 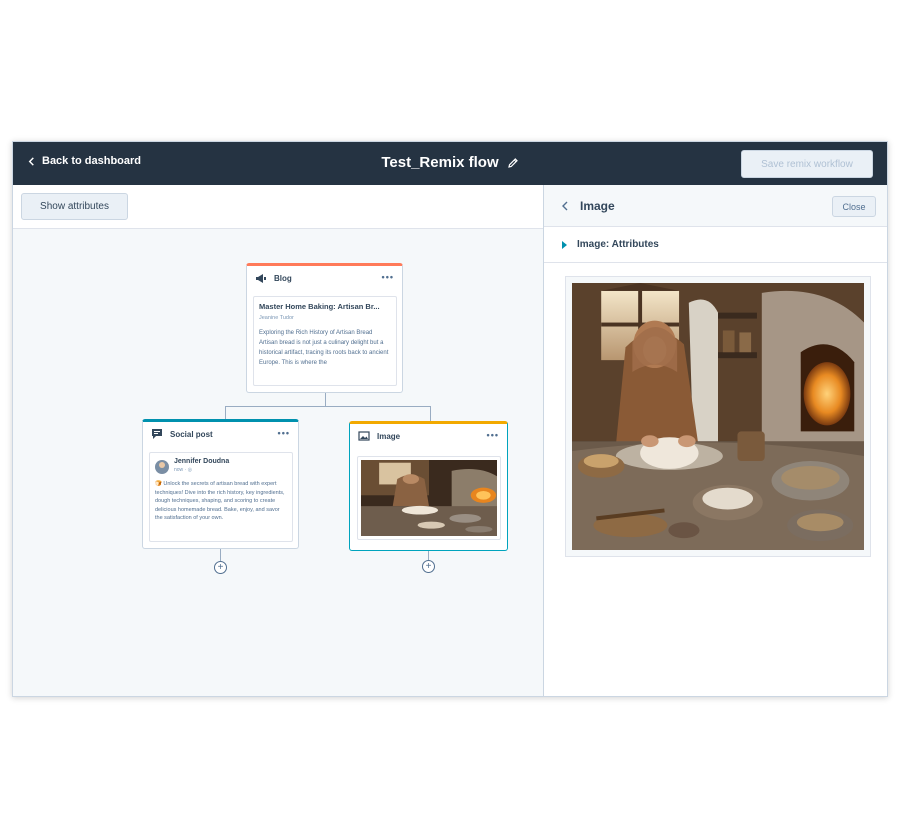 What do you see at coordinates (715, 245) in the screenshot?
I see `attributes-accordion: Image: Attributes` at bounding box center [715, 245].